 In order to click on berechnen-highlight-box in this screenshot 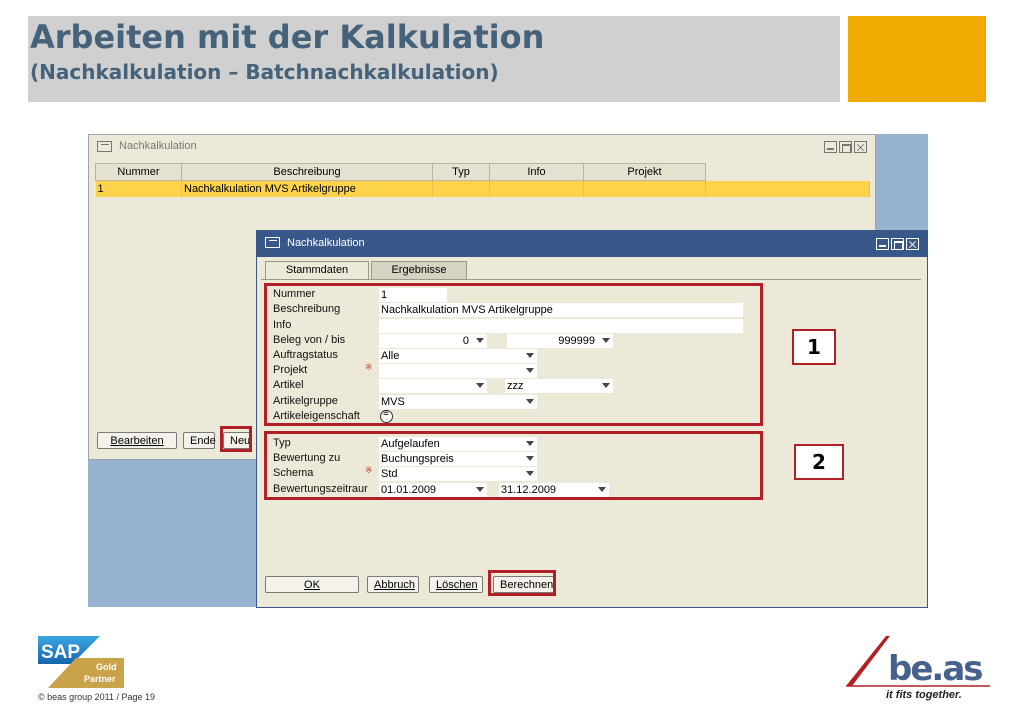, I will do `click(522, 583)`.